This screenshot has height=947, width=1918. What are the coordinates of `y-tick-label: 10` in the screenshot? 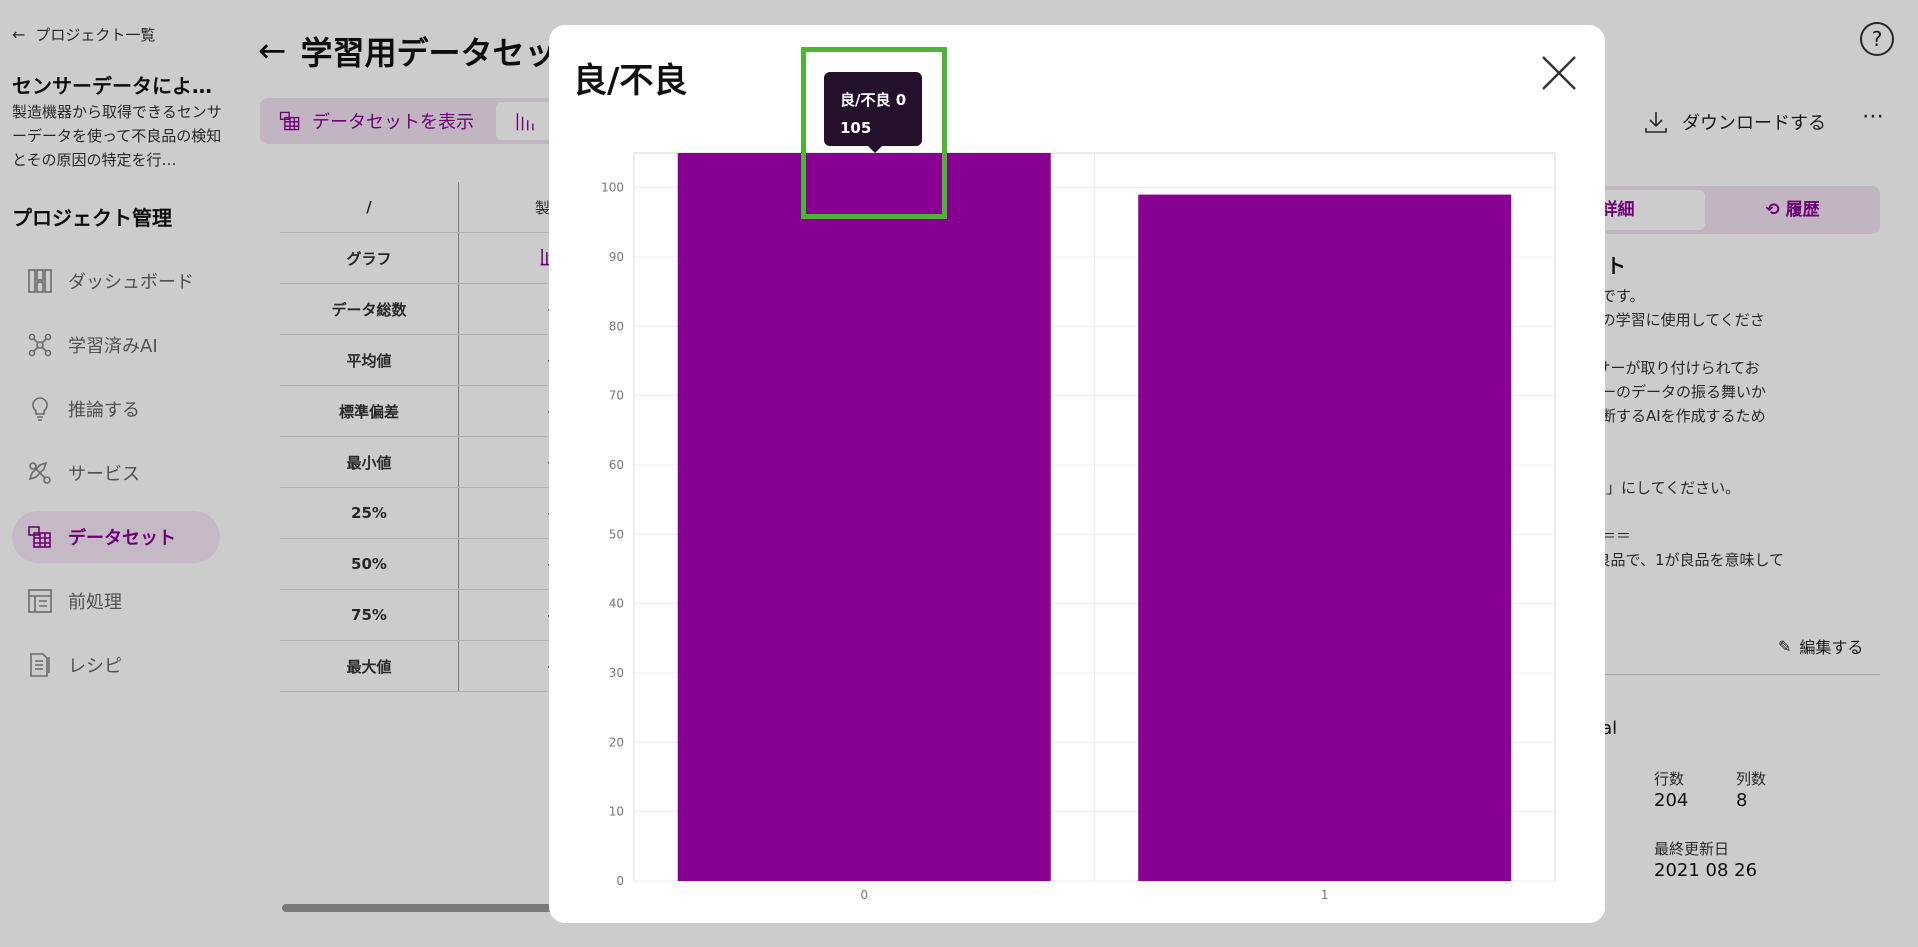 It's located at (616, 812).